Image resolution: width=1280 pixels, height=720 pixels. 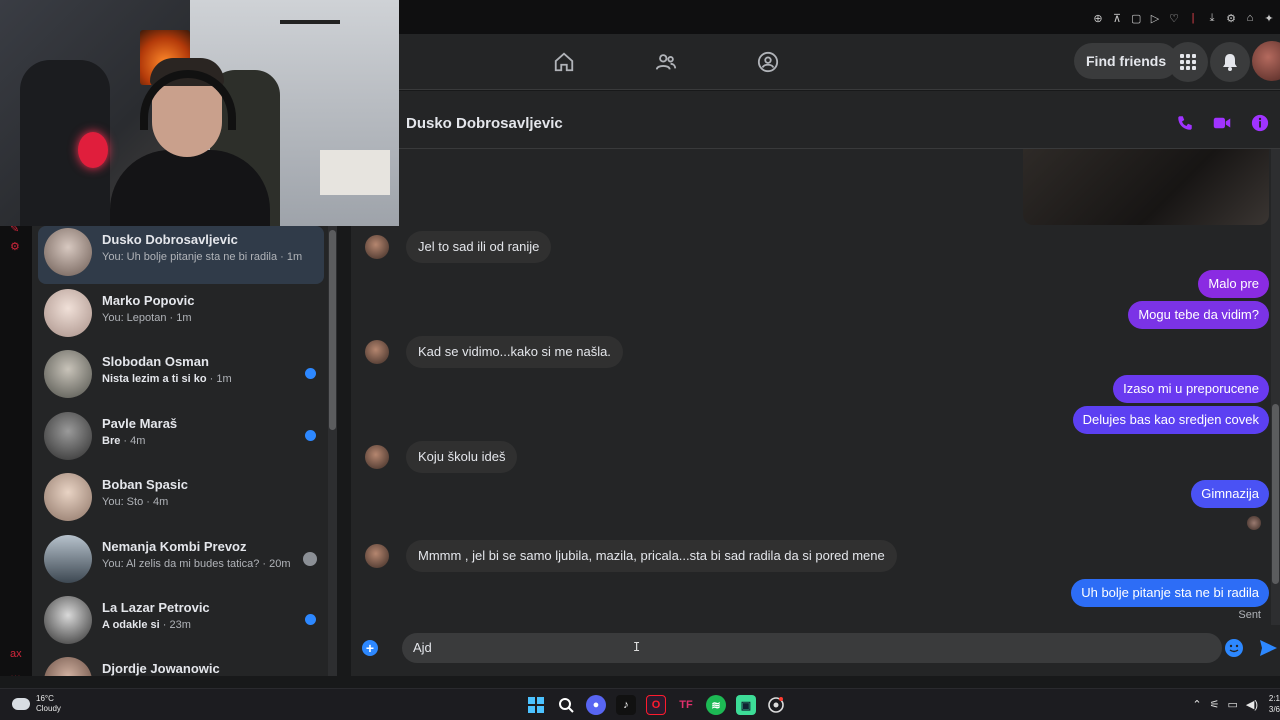 What do you see at coordinates (1185, 123) in the screenshot?
I see `phone-icon` at bounding box center [1185, 123].